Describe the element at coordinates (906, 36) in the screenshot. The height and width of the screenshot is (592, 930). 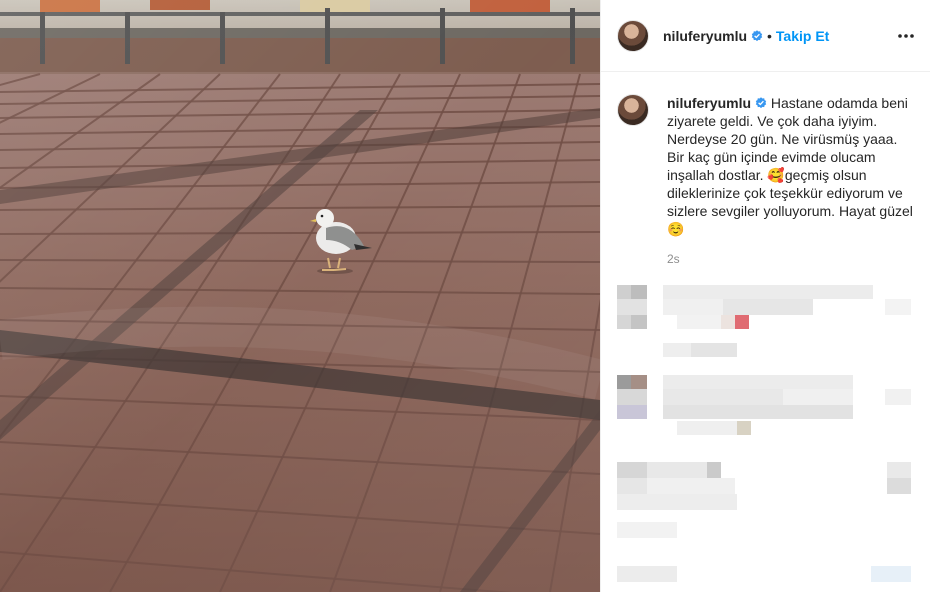
I see `more-options-icon` at that location.